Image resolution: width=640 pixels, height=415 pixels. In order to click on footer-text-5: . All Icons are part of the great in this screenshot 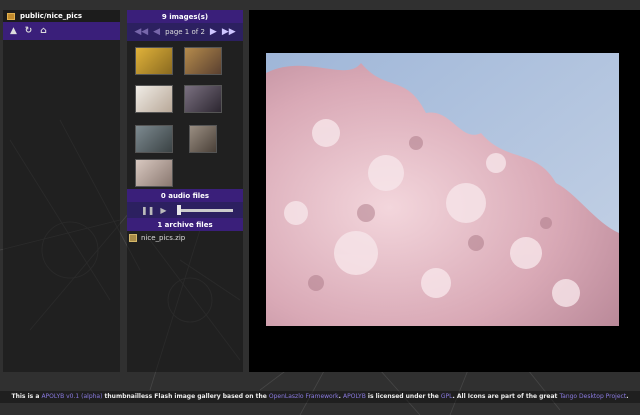, I will do `click(506, 396)`.